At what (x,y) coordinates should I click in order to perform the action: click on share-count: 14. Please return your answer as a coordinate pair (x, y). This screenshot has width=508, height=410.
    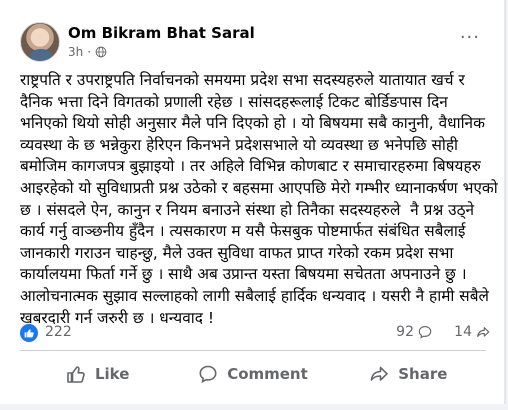
    Looking at the image, I should click on (472, 332).